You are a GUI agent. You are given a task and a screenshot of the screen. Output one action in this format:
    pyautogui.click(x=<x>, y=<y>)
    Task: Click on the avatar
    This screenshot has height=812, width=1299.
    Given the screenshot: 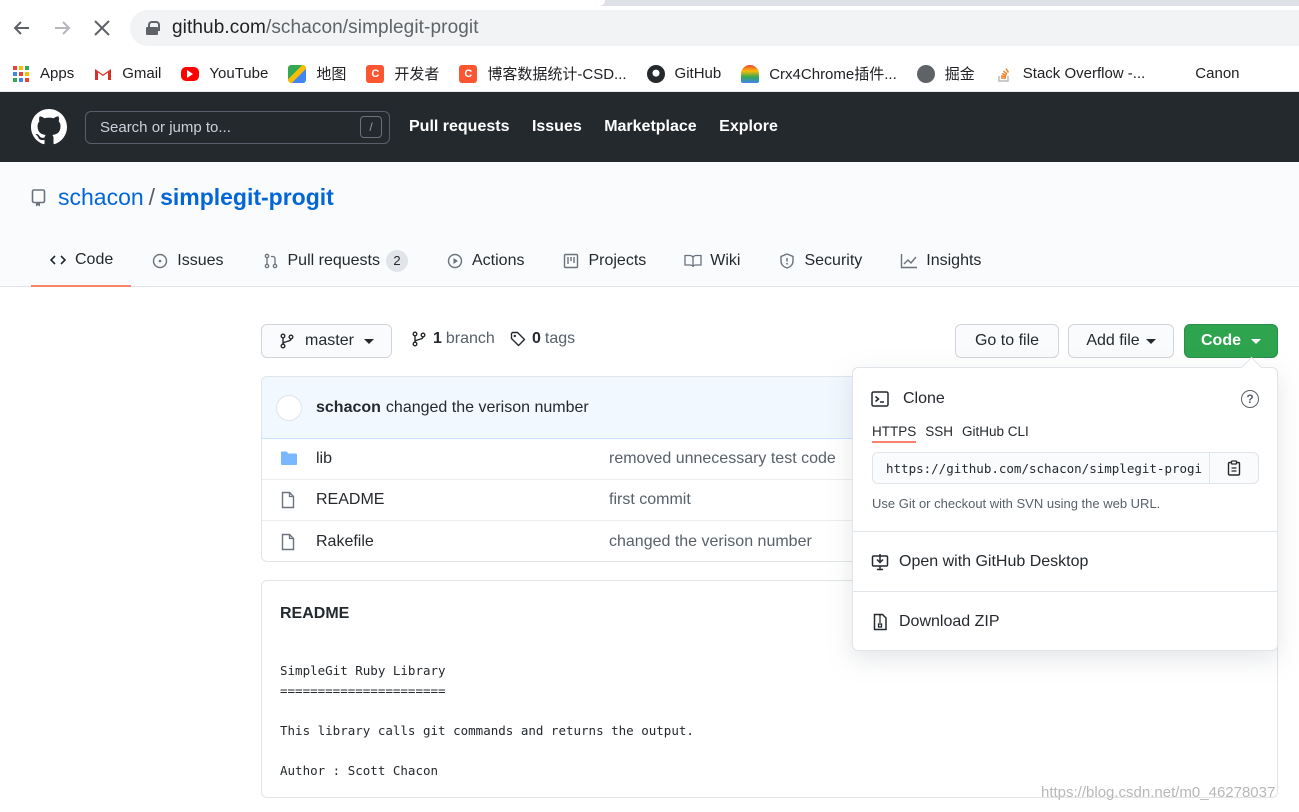 What is the action you would take?
    pyautogui.click(x=289, y=407)
    